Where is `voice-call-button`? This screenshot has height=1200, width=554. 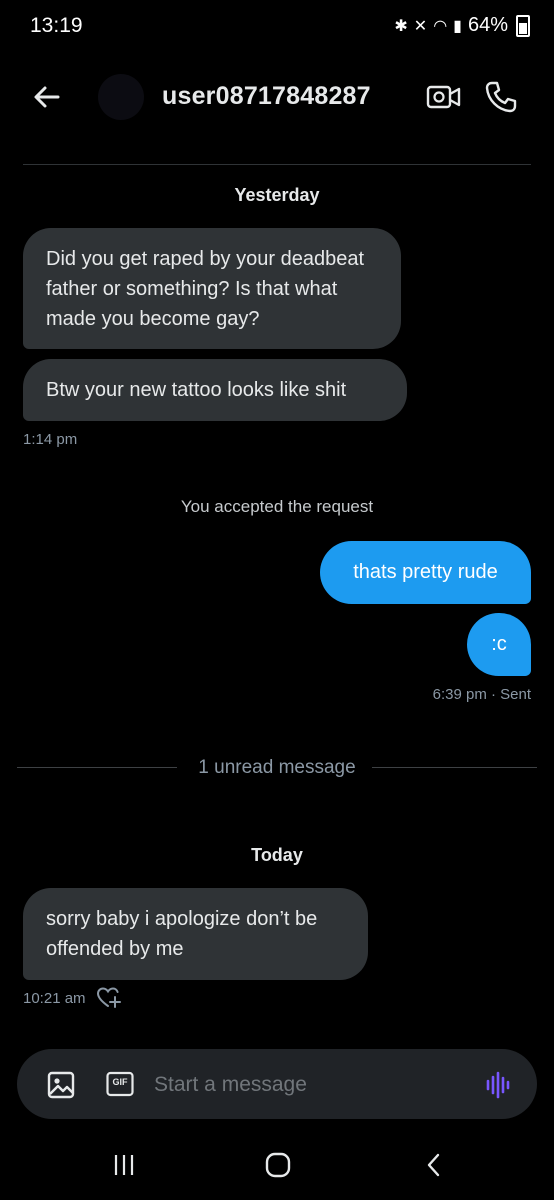
voice-call-button is located at coordinates (501, 97).